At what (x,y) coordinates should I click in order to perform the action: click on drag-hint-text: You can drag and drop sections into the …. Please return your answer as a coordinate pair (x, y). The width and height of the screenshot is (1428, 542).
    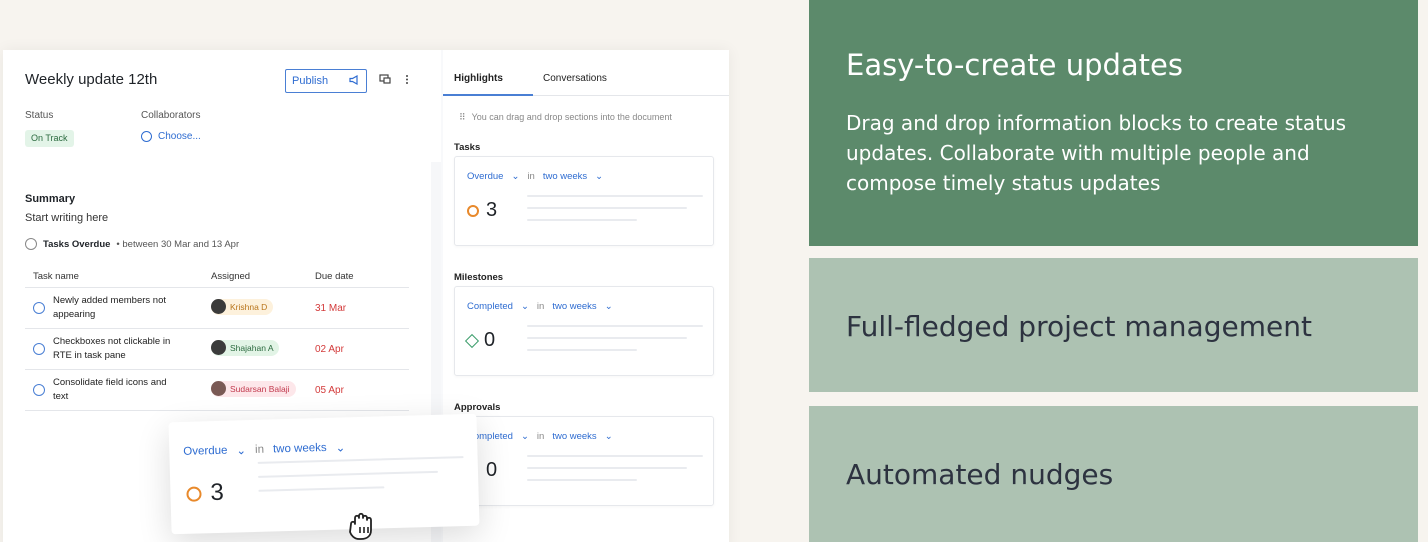
    Looking at the image, I should click on (571, 117).